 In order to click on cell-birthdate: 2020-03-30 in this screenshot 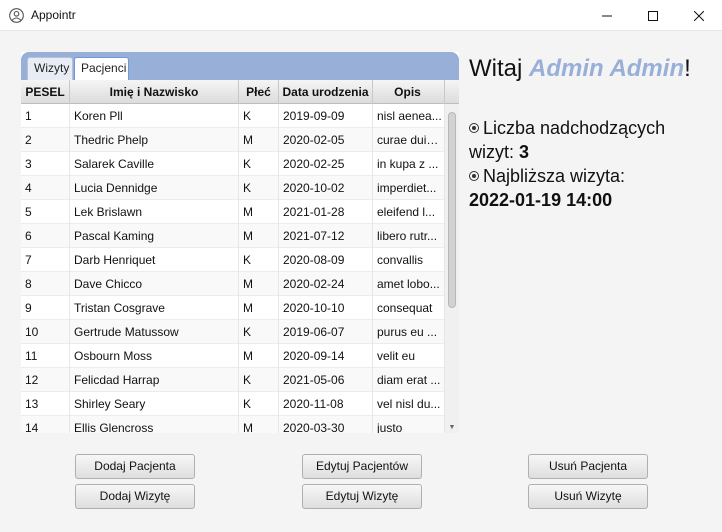, I will do `click(326, 424)`.